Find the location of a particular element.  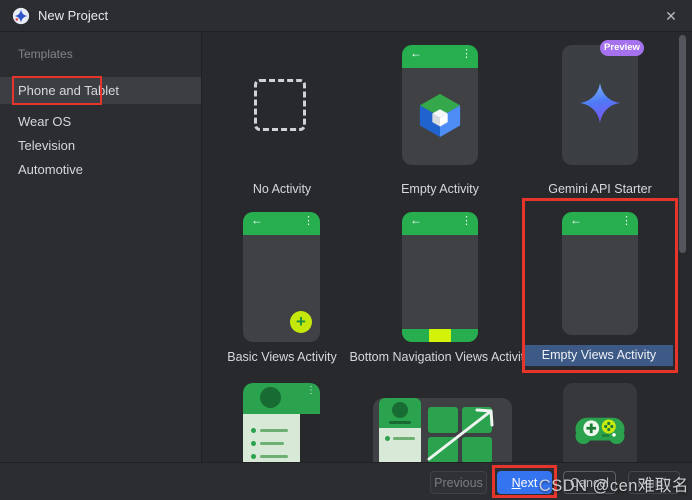

sidebar-header-templates: Templates is located at coordinates (45, 54).